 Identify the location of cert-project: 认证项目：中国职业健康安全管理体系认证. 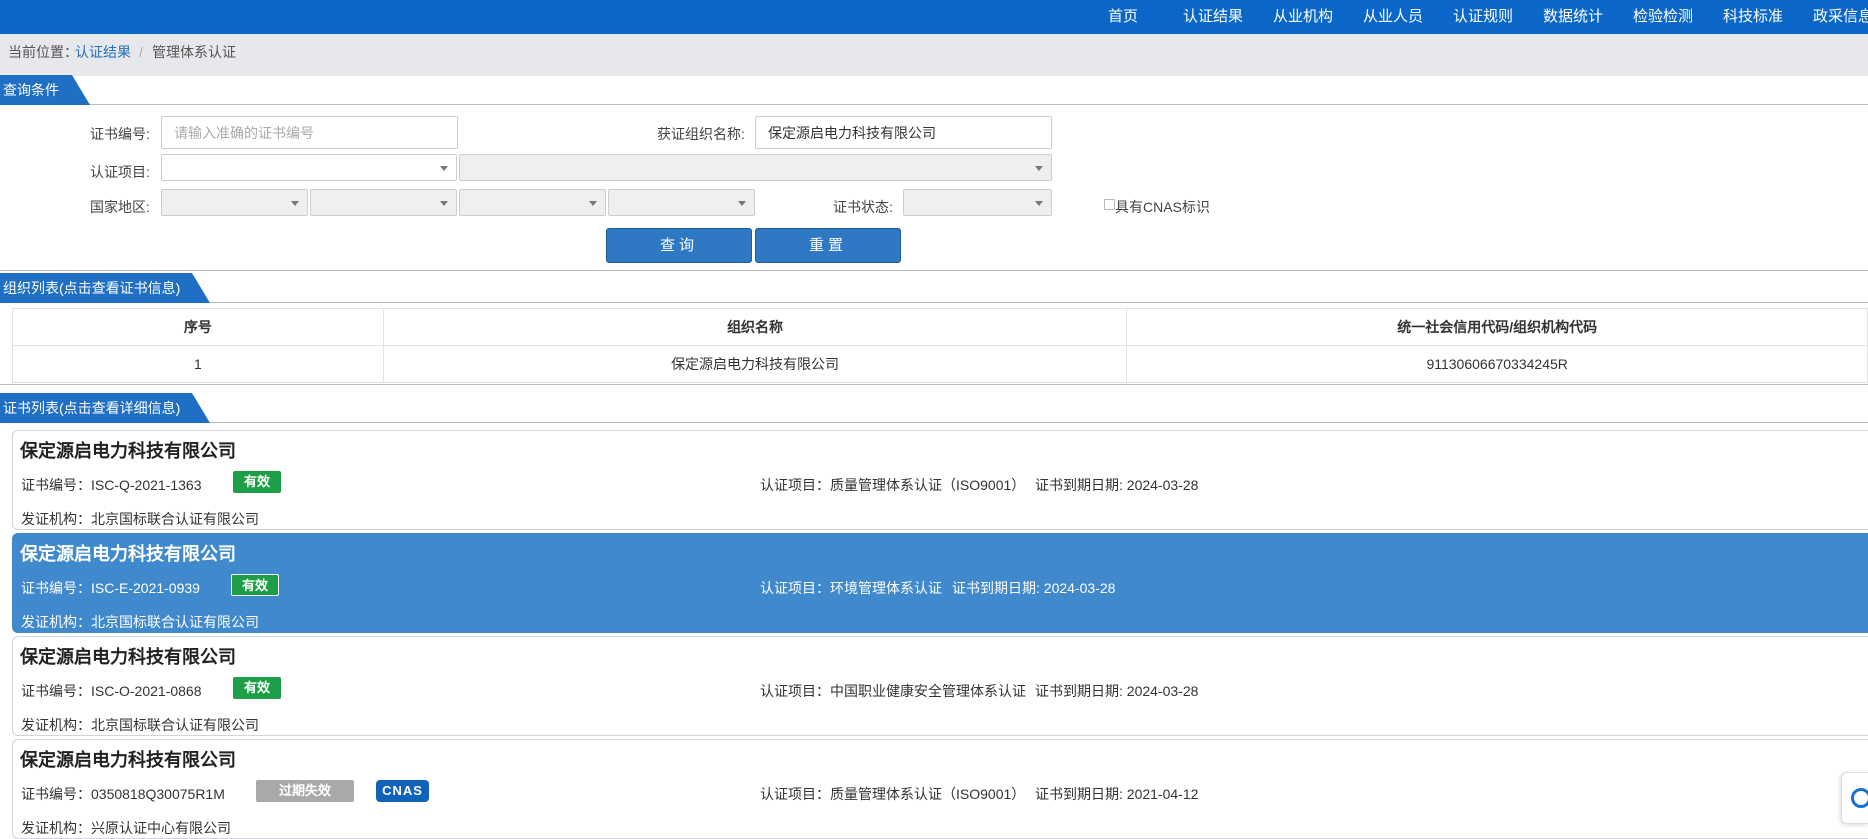
(893, 691).